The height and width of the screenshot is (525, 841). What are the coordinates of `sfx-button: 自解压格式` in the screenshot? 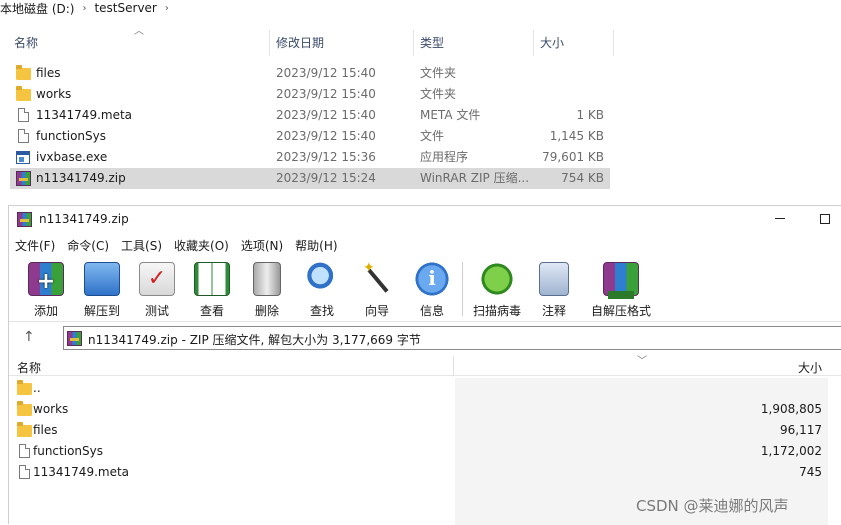 It's located at (621, 289).